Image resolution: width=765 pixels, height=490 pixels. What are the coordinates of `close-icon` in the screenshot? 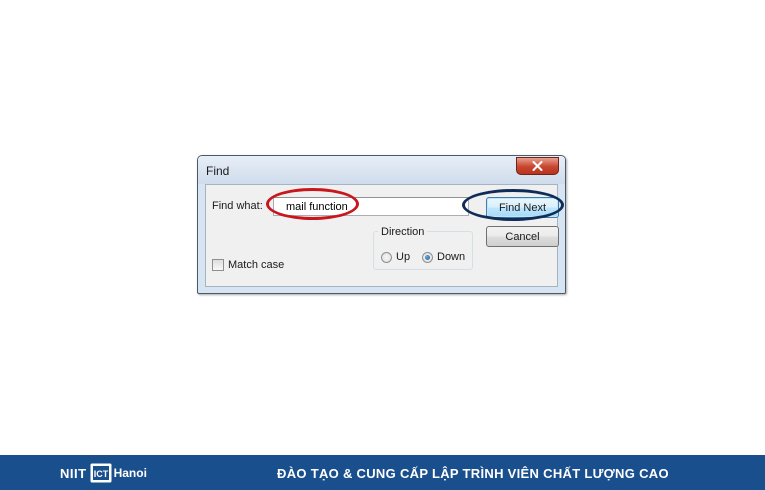 It's located at (537, 166).